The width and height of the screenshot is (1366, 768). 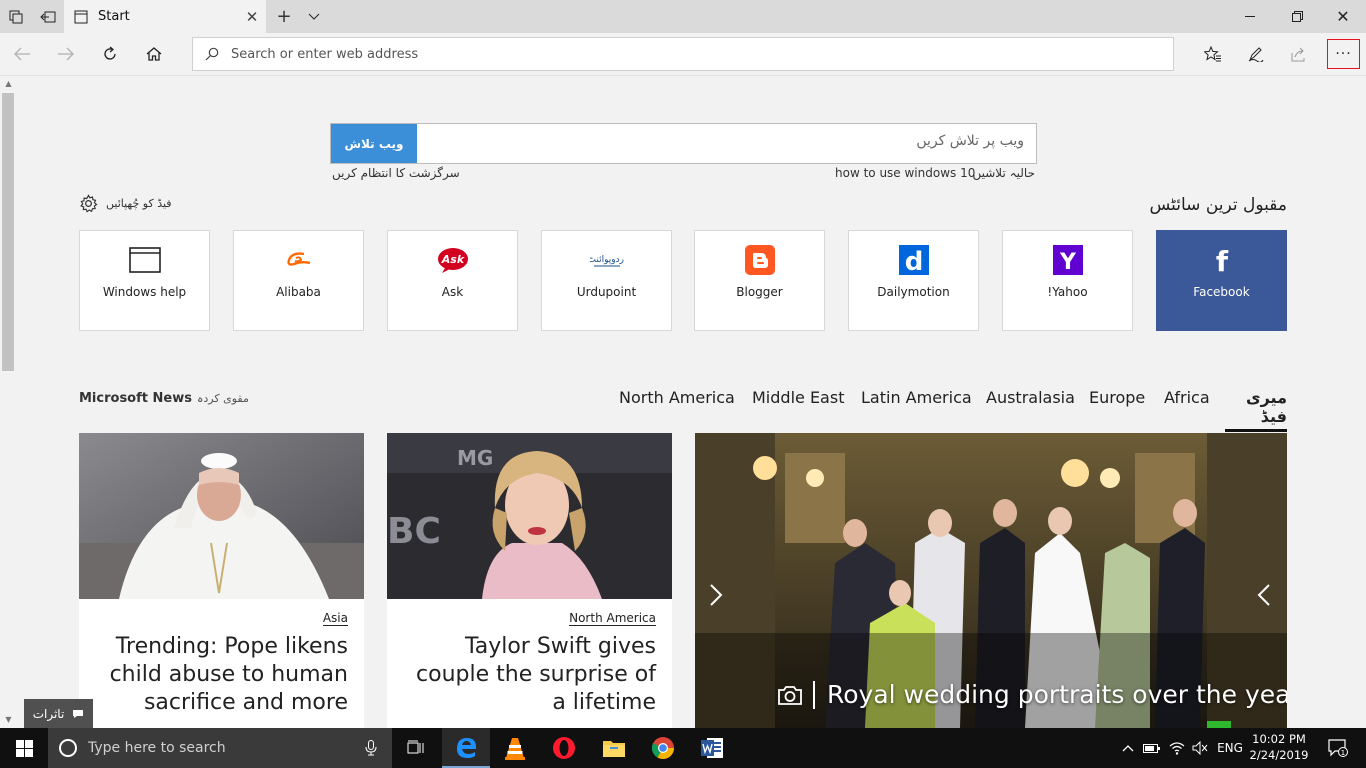 I want to click on minimize-icon, so click(x=1250, y=16).